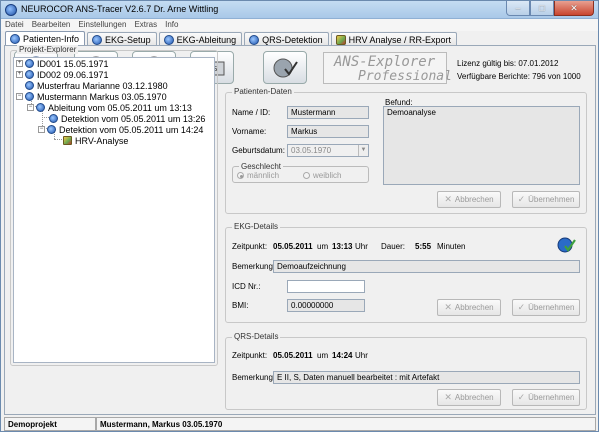 The image size is (599, 432). Describe the element at coordinates (250, 355) in the screenshot. I see `qrs-time-label: Zeitpunkt:` at that location.